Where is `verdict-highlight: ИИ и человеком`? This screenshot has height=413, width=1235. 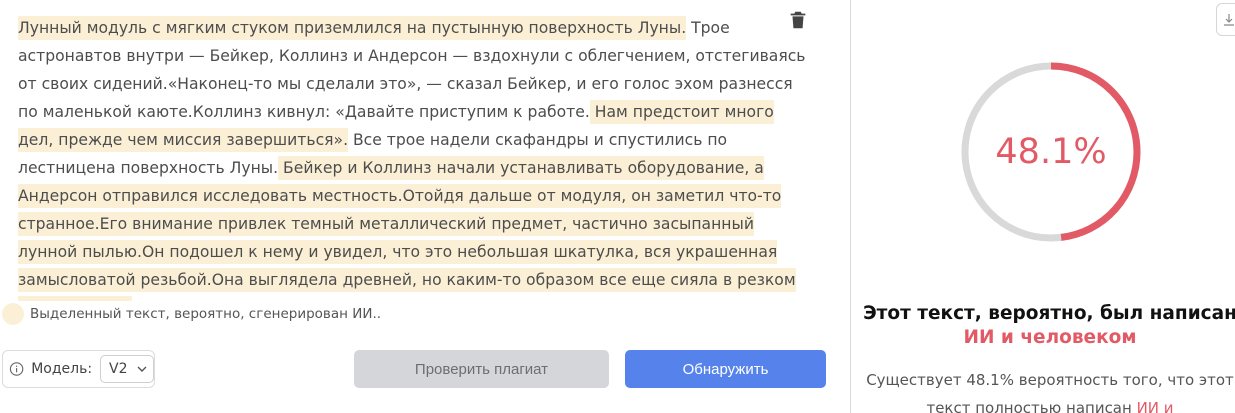 verdict-highlight: ИИ и человеком is located at coordinates (1050, 337).